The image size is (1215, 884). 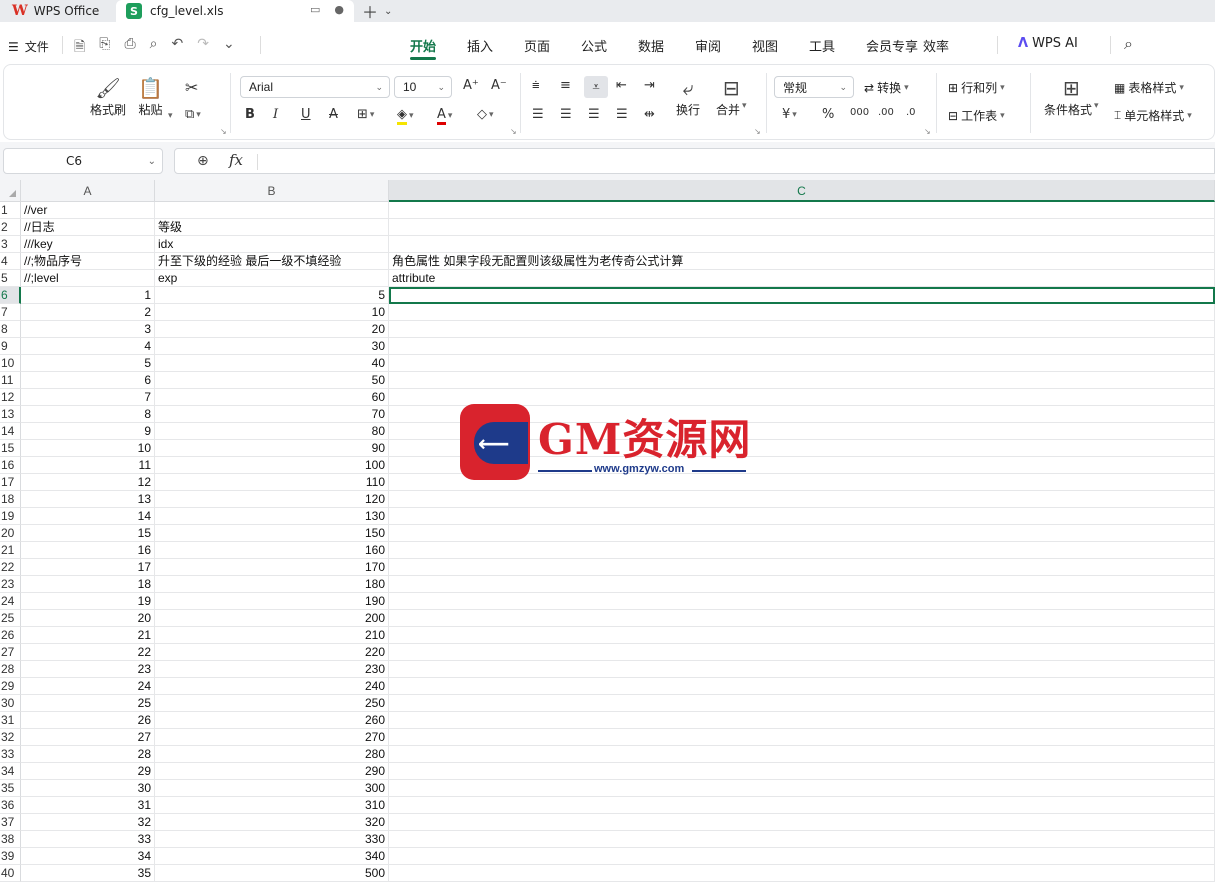 What do you see at coordinates (88, 652) in the screenshot?
I see `cell-a27: 22` at bounding box center [88, 652].